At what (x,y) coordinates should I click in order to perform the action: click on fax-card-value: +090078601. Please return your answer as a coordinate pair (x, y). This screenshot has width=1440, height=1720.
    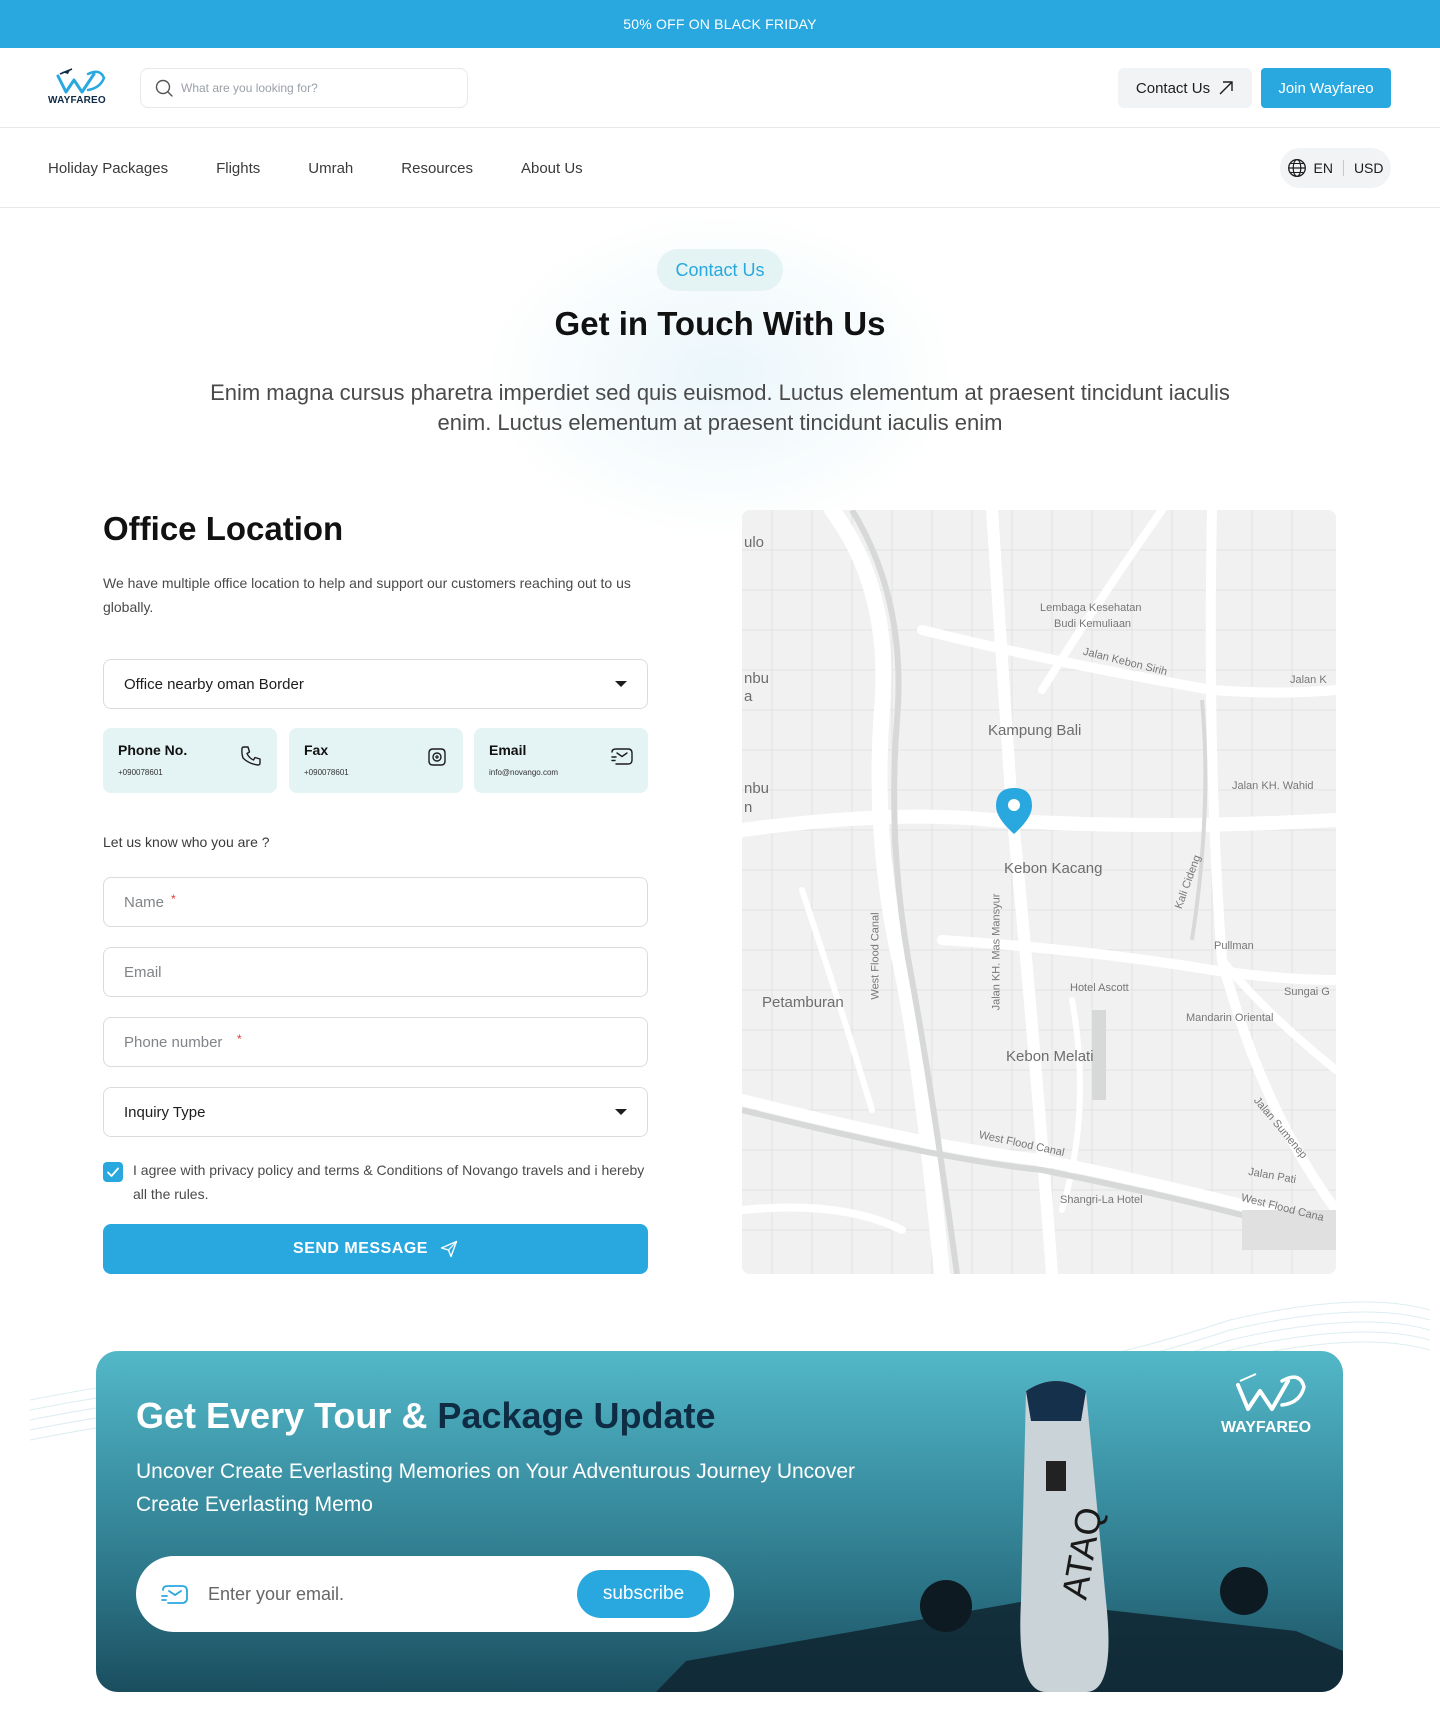
    Looking at the image, I should click on (326, 772).